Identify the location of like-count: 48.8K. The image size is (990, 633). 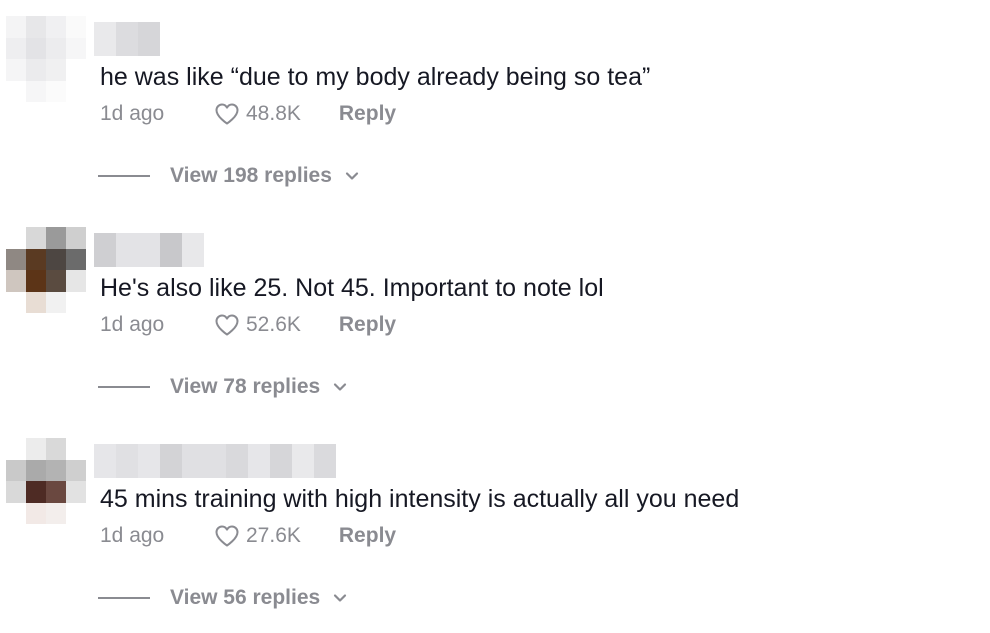
(273, 113).